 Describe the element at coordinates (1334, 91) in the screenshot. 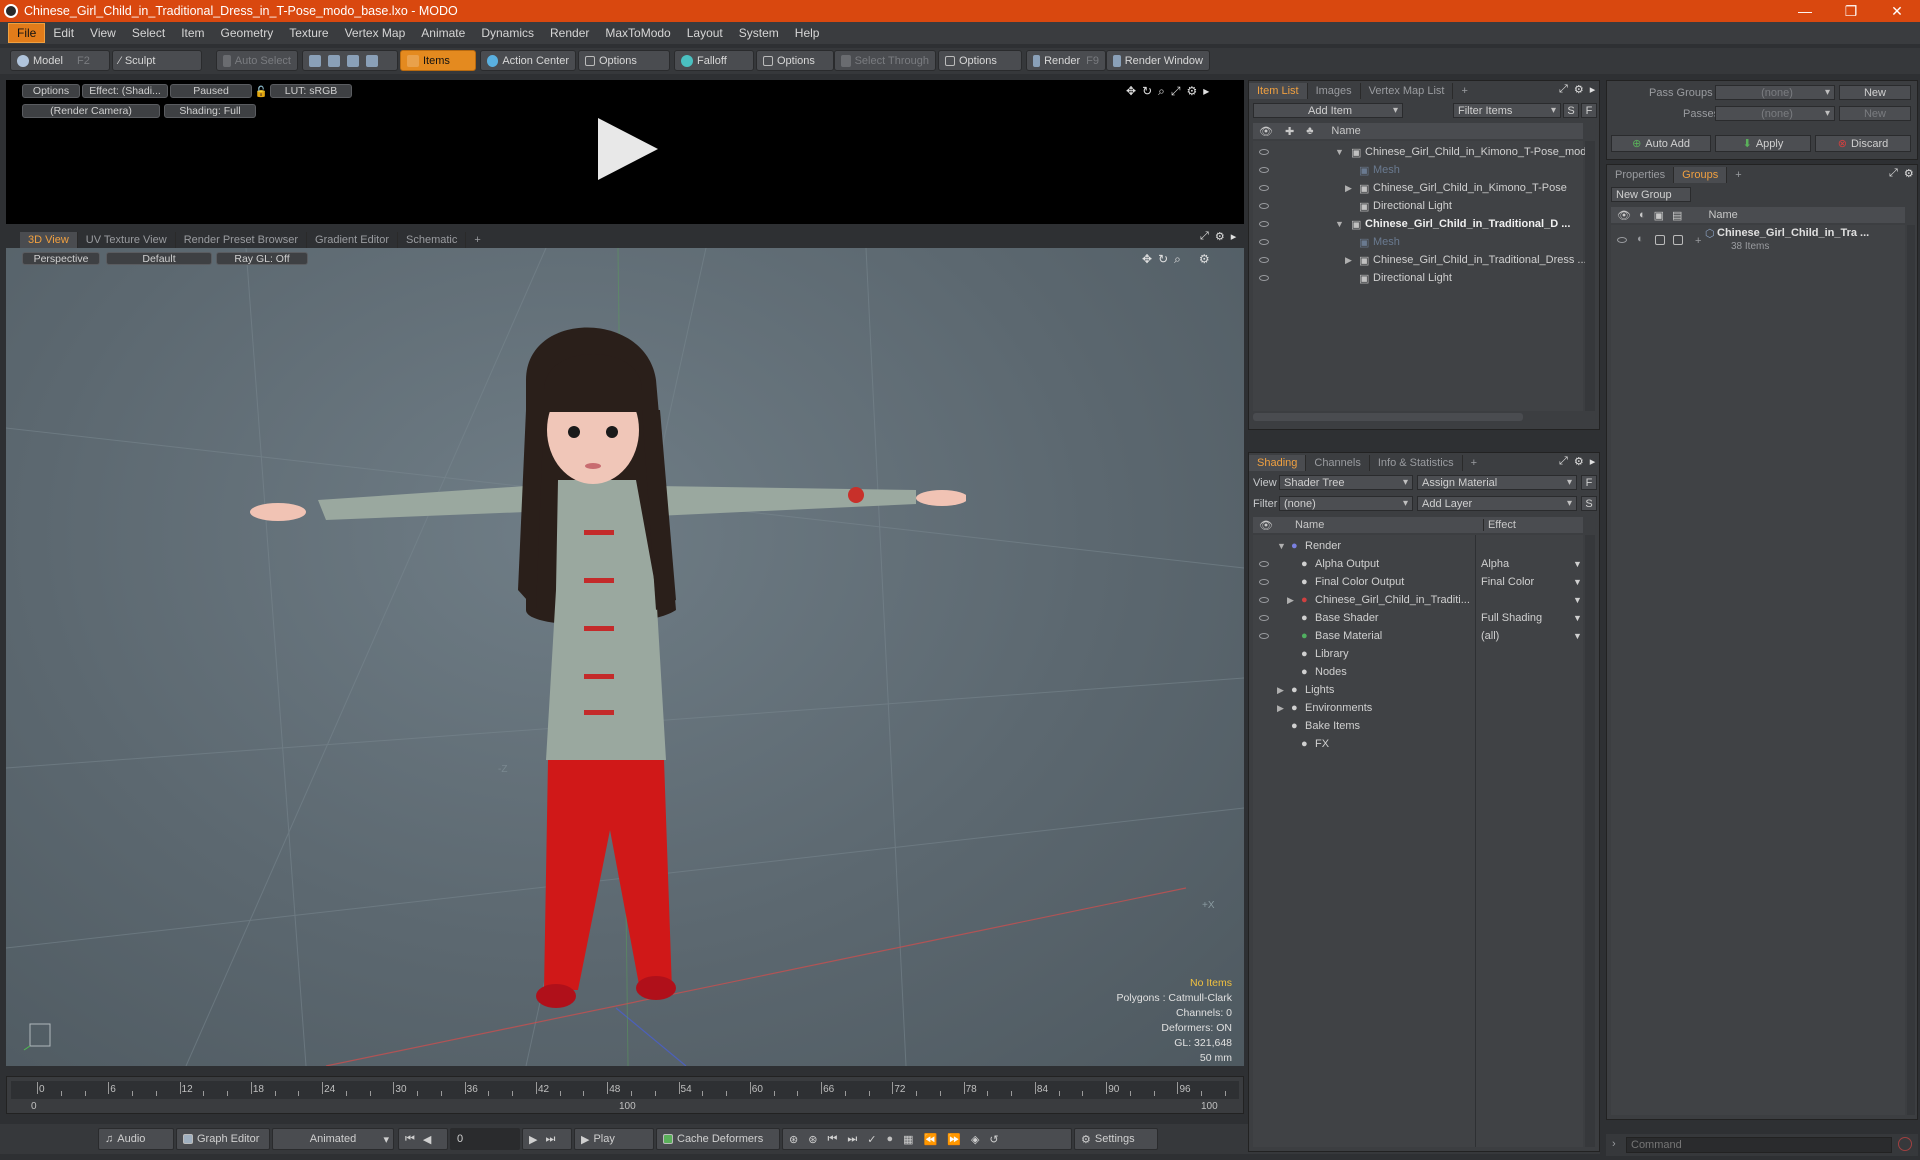

I see `tab-images: Images` at that location.